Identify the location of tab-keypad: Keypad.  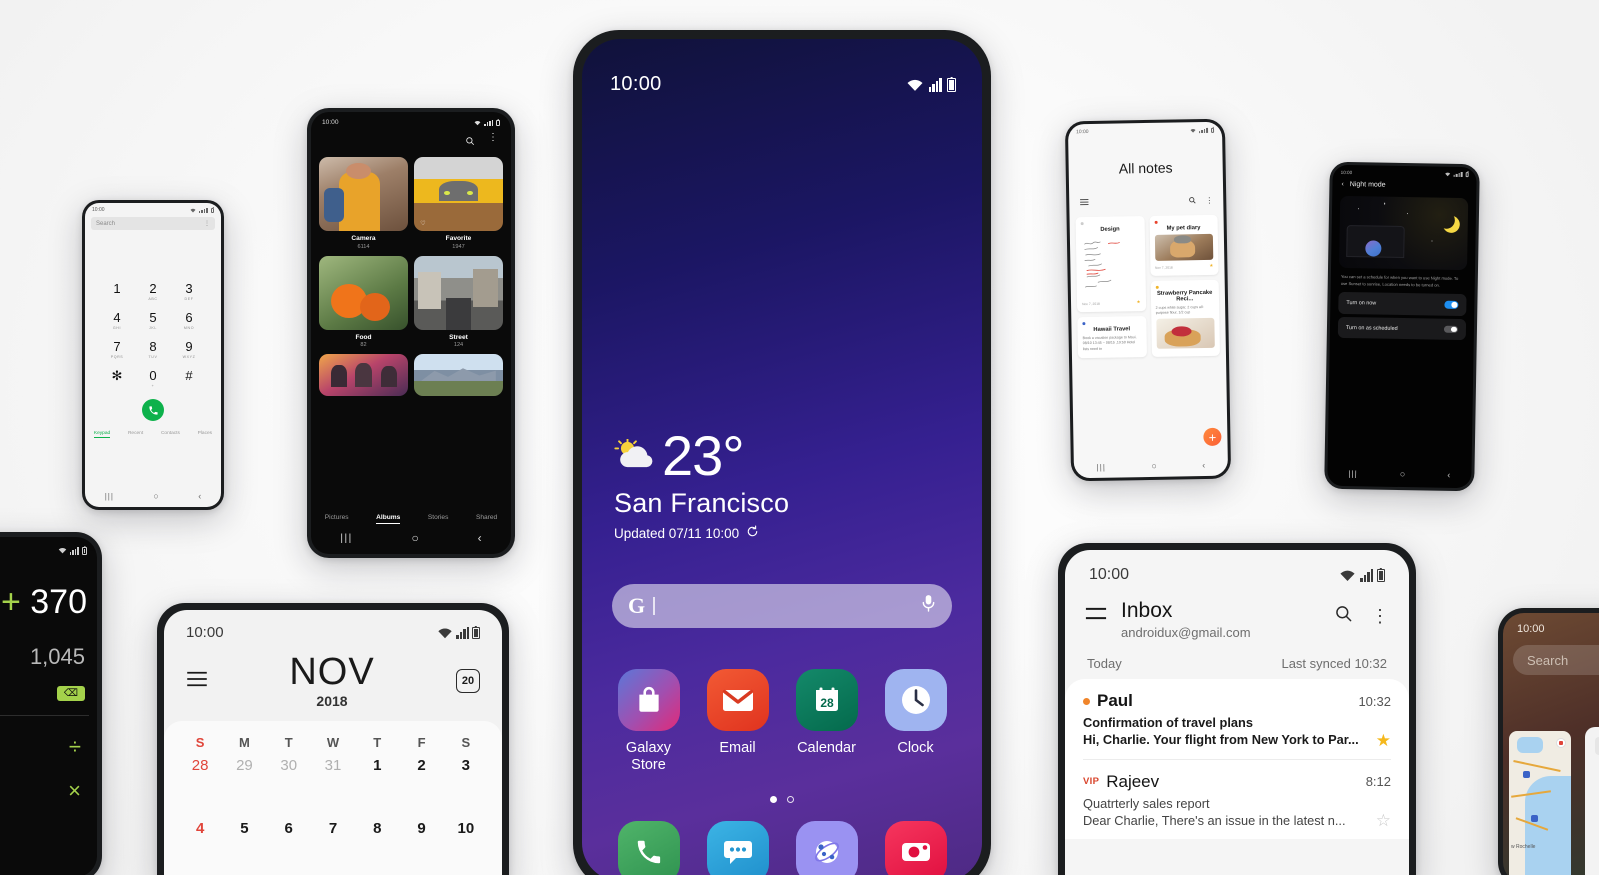
(102, 434).